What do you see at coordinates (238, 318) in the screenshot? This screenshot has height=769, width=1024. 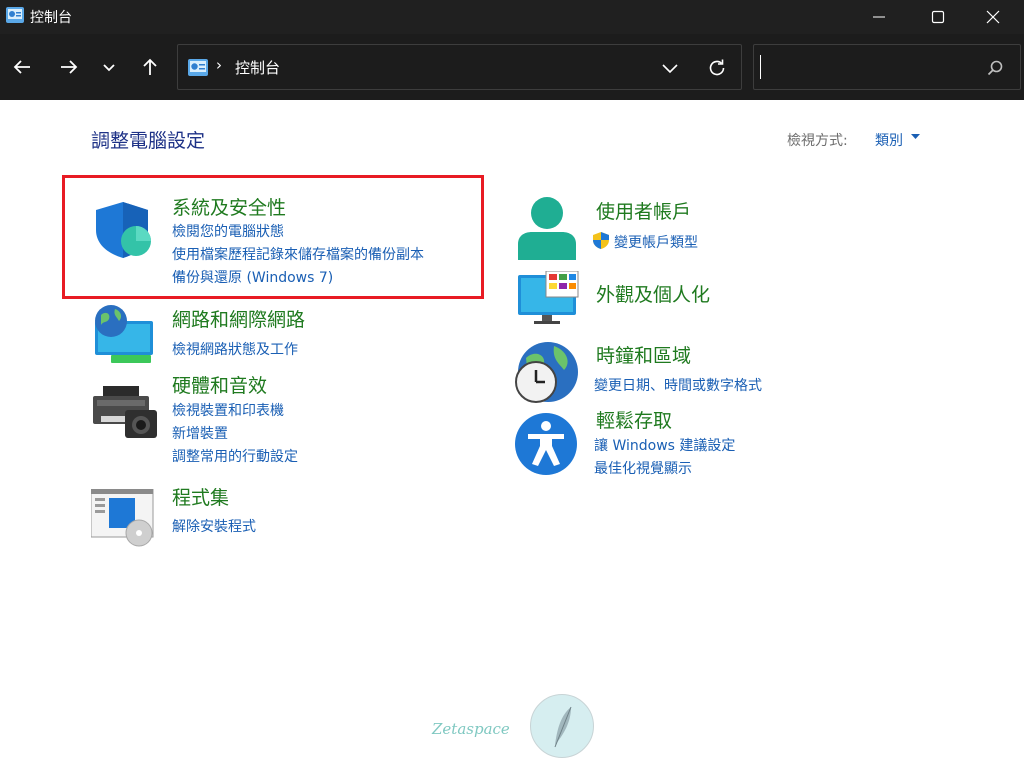 I see `category-title: 網路和網際網路` at bounding box center [238, 318].